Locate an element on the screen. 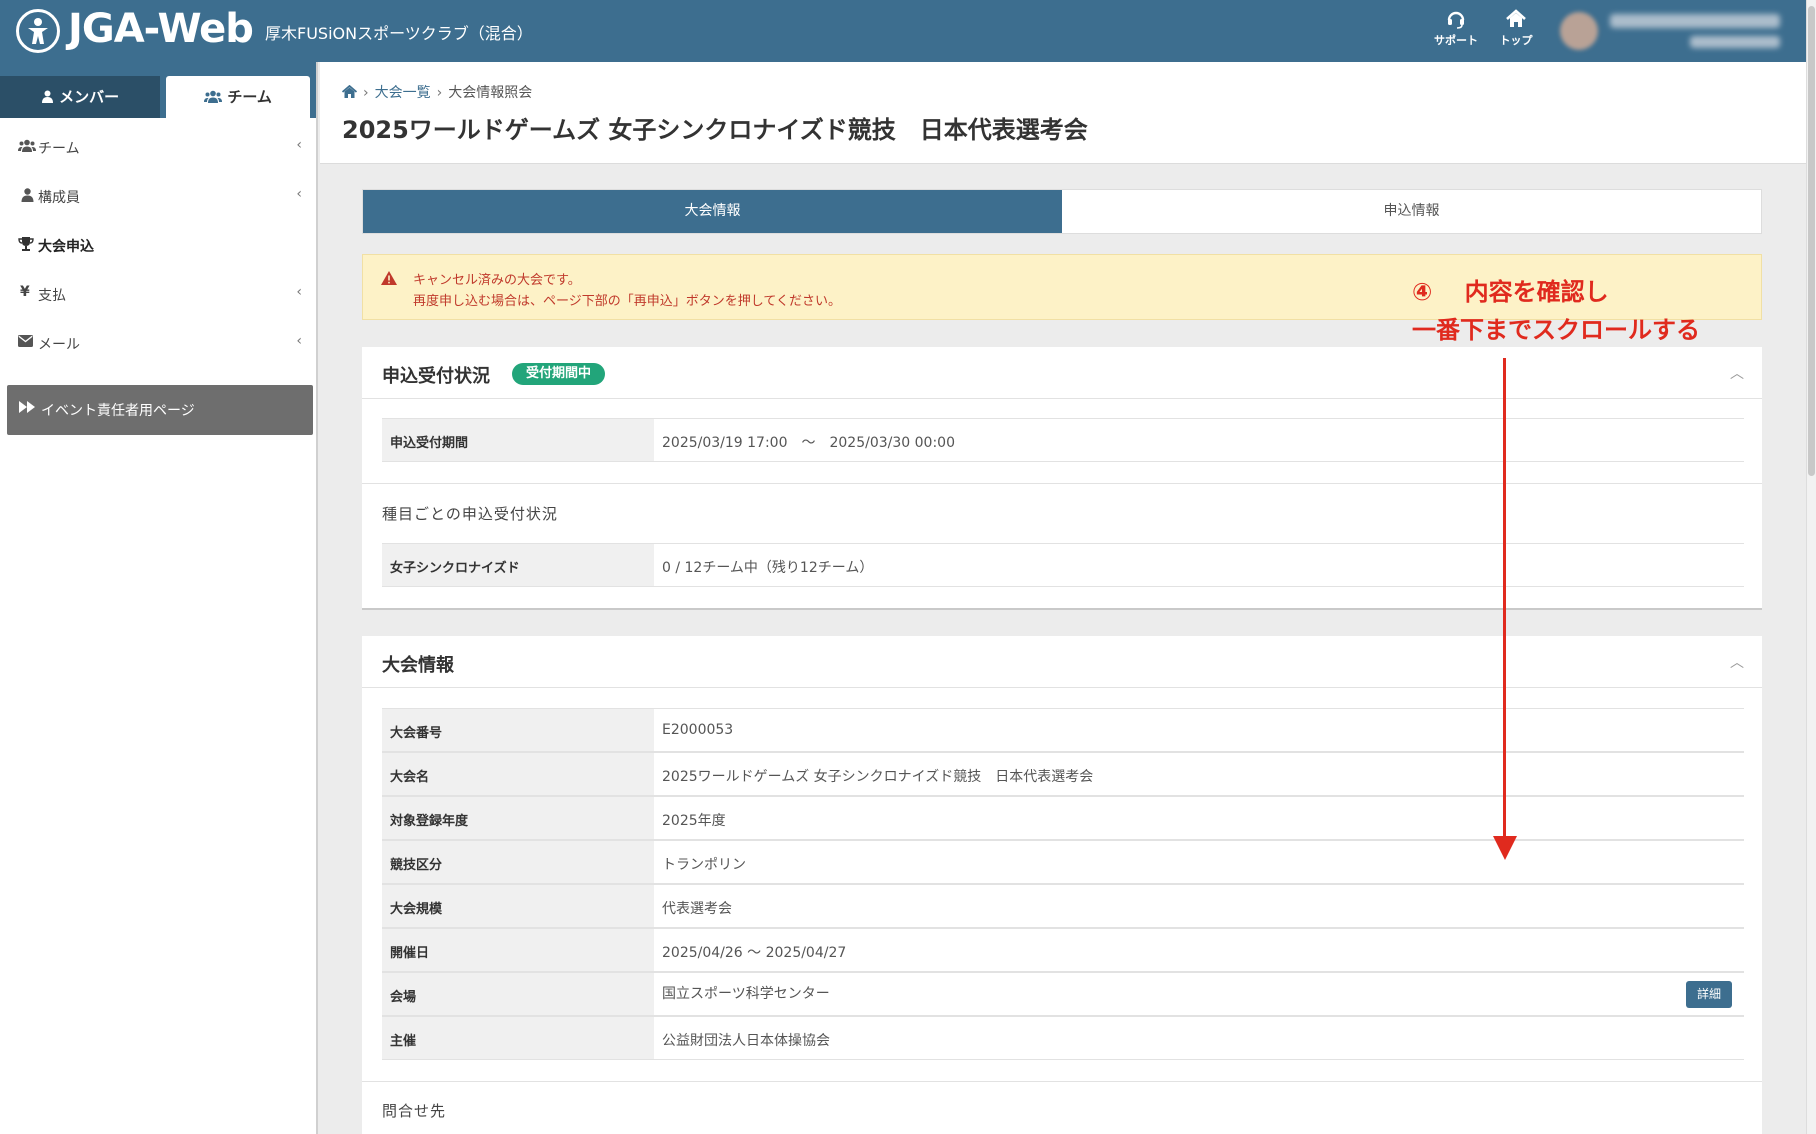 The image size is (1816, 1134). event-info-header: 大会情報 ︿ is located at coordinates (1062, 662).